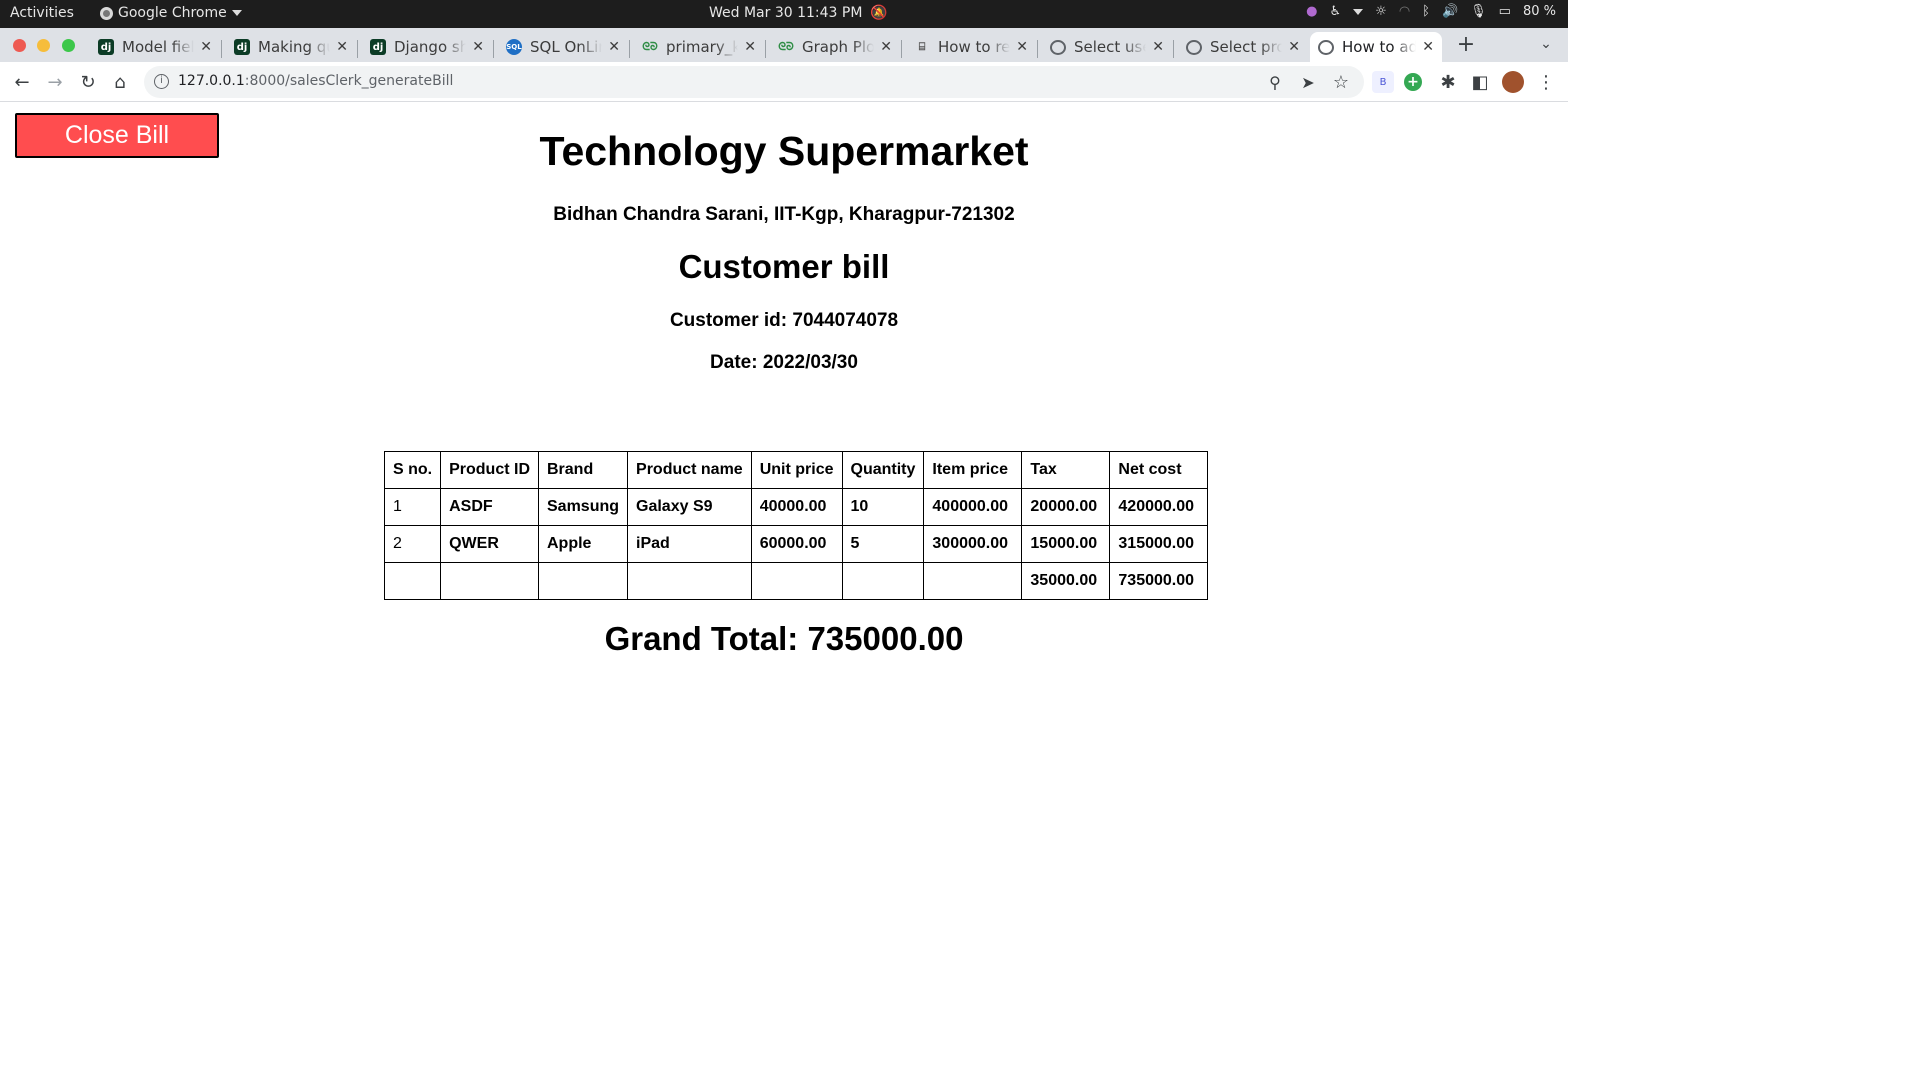 The image size is (1920, 1080). I want to click on chrome-icon, so click(106, 13).